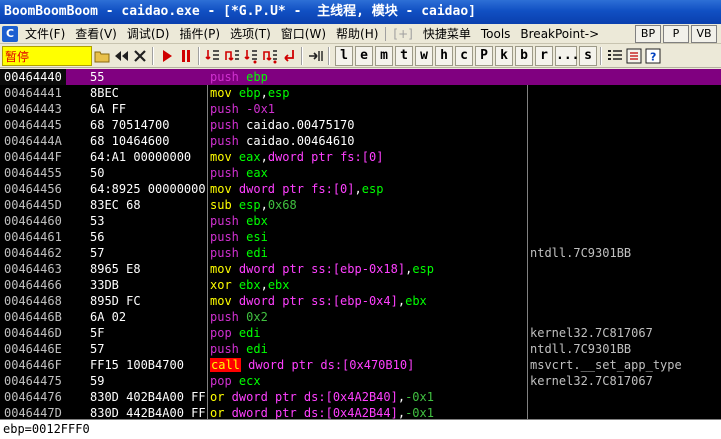 The height and width of the screenshot is (439, 721). What do you see at coordinates (360, 349) in the screenshot?
I see `disasm-row: 0046446E 57 push edi ntdll.7C9301BB` at bounding box center [360, 349].